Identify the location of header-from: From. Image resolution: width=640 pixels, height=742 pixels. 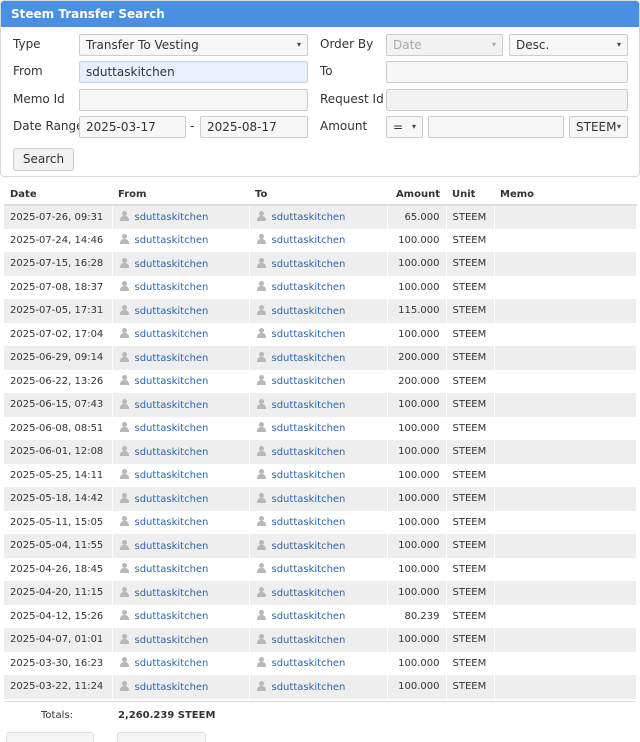
(180, 195).